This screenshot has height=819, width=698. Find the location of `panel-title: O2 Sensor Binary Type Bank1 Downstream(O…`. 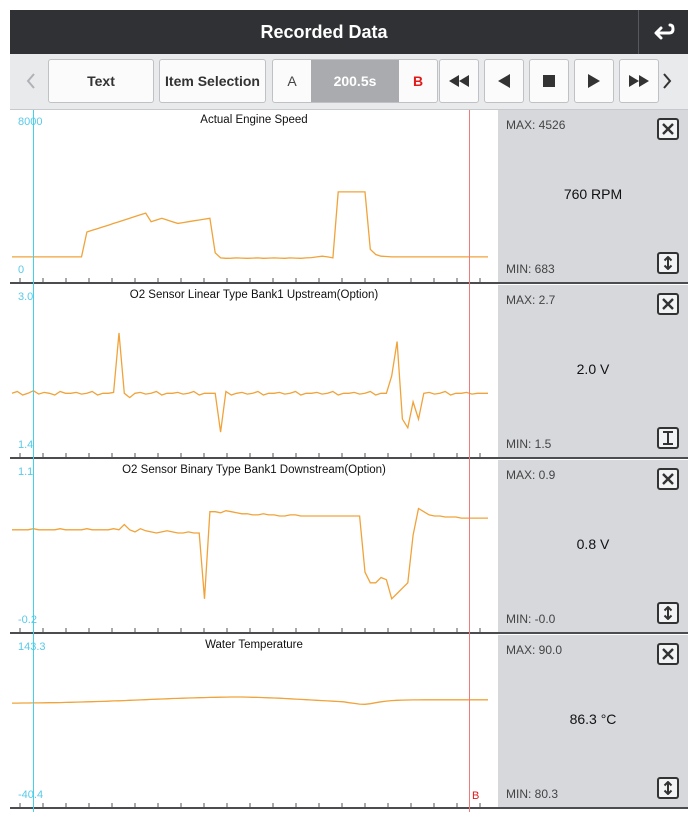

panel-title: O2 Sensor Binary Type Bank1 Downstream(O… is located at coordinates (254, 470).